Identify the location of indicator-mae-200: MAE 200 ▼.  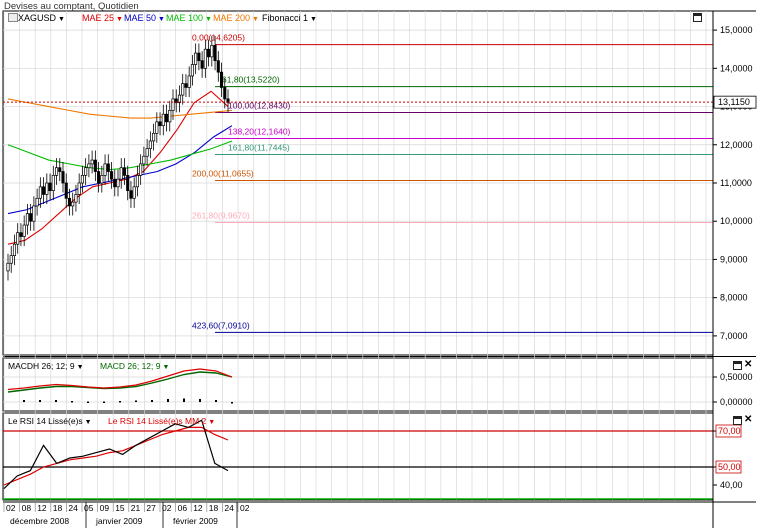
(236, 18).